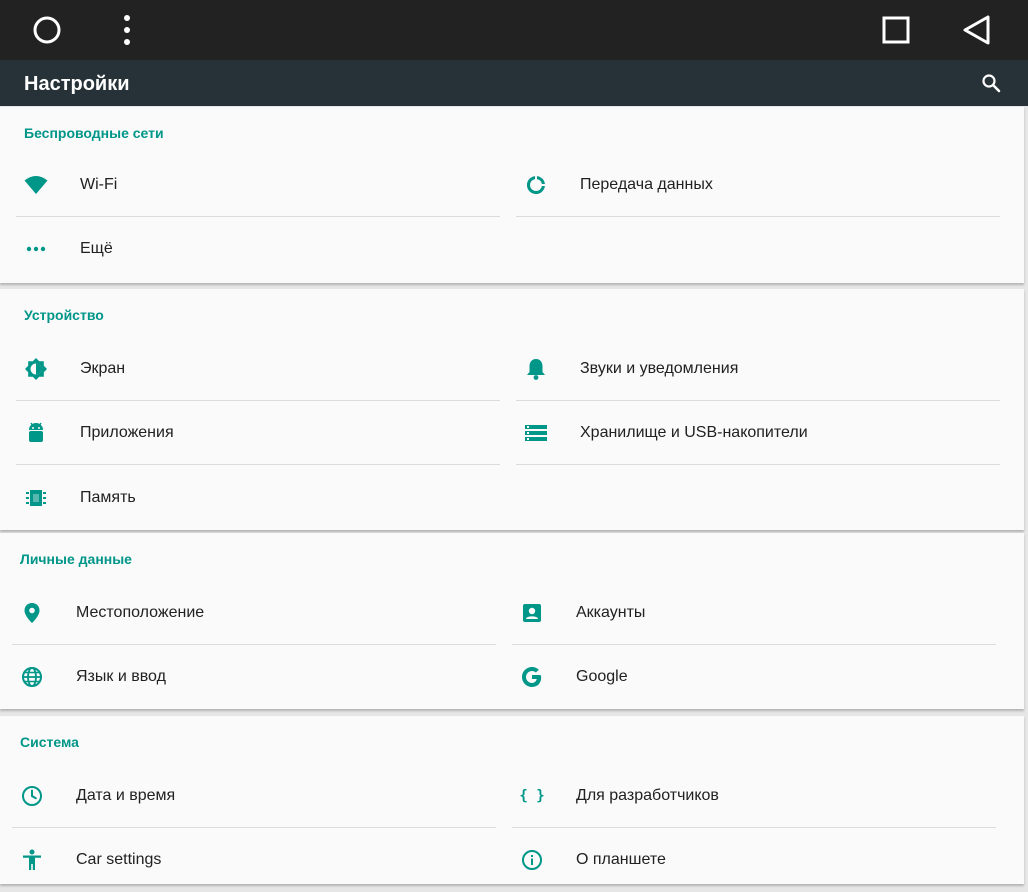 This screenshot has width=1028, height=892. Describe the element at coordinates (647, 795) in the screenshot. I see `setting-label: Для разработчиков` at that location.